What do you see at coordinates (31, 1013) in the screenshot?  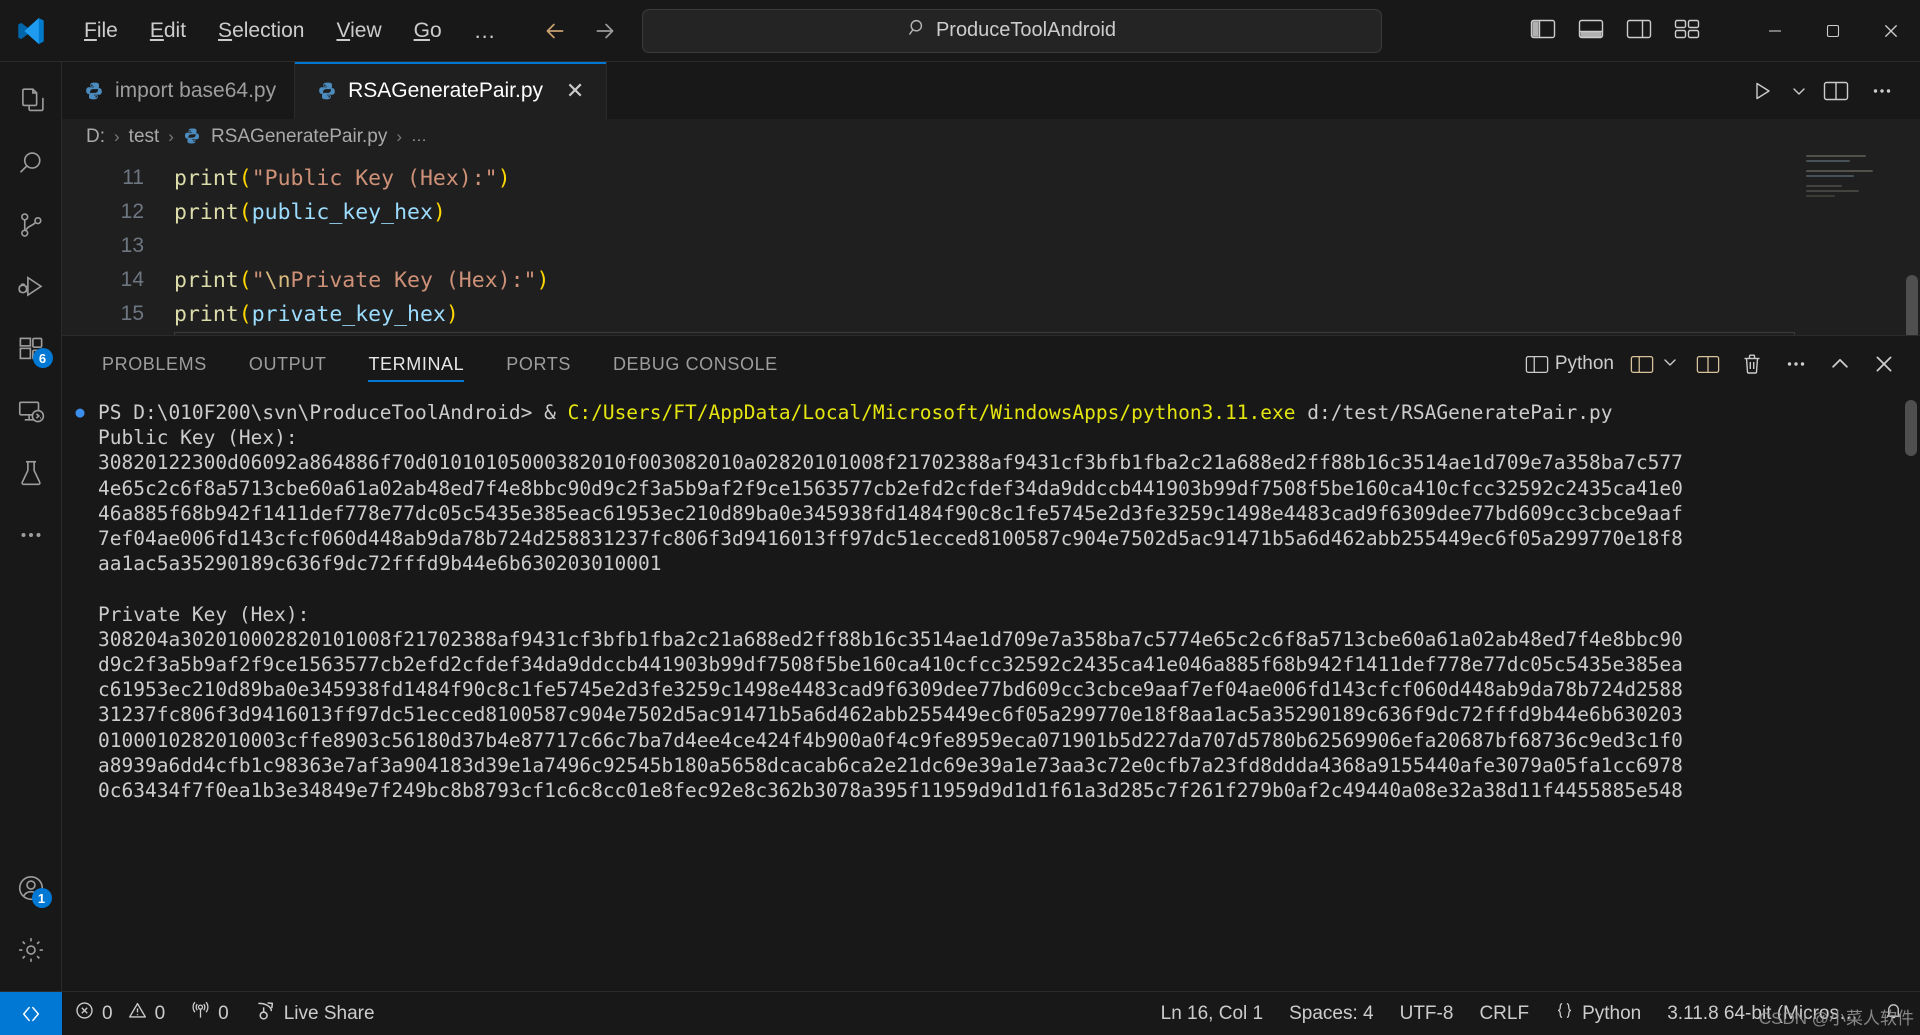 I see `remote-window-button` at bounding box center [31, 1013].